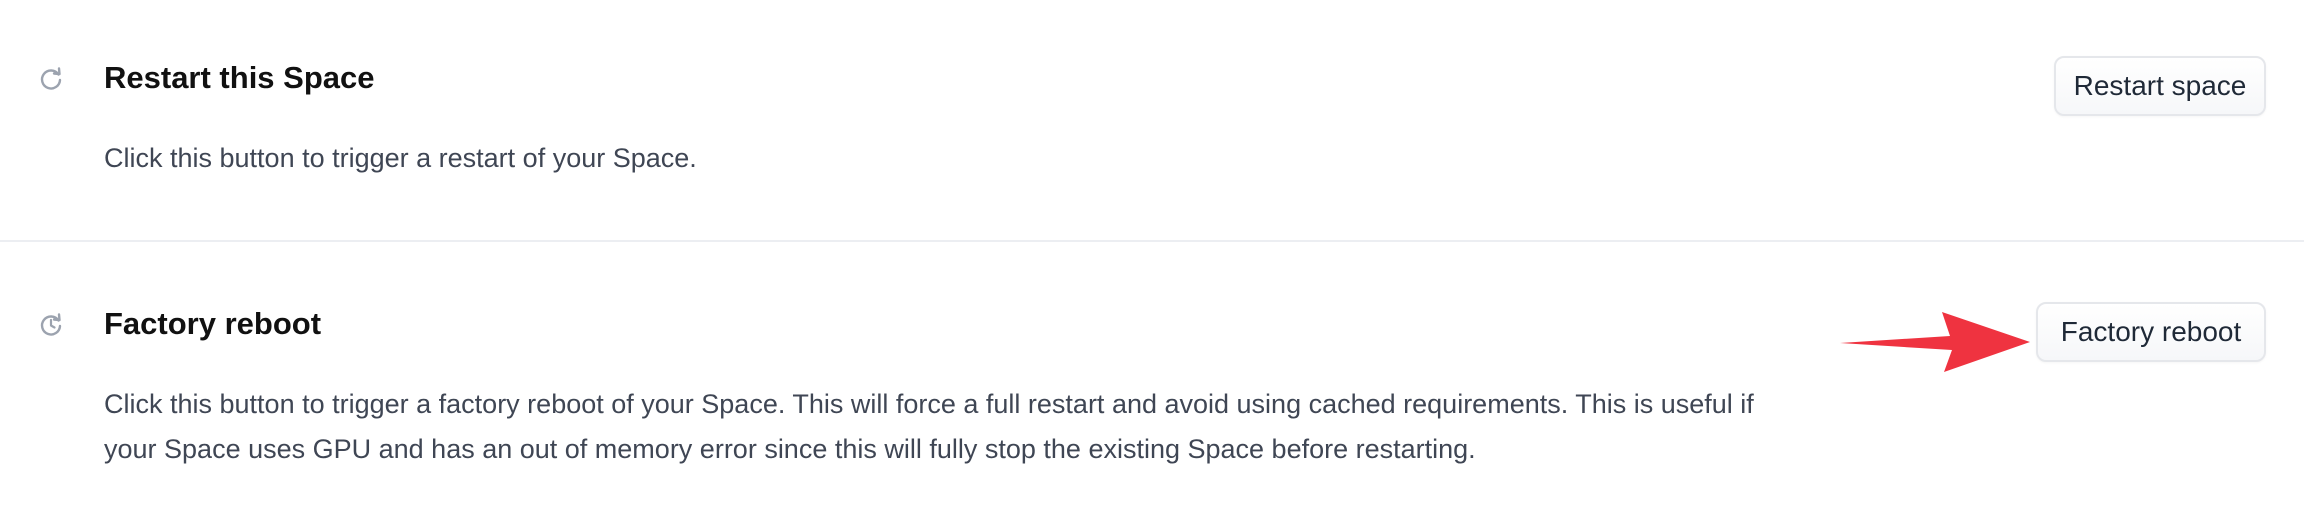 This screenshot has height=526, width=2304. I want to click on factory-reboot-icon, so click(51, 325).